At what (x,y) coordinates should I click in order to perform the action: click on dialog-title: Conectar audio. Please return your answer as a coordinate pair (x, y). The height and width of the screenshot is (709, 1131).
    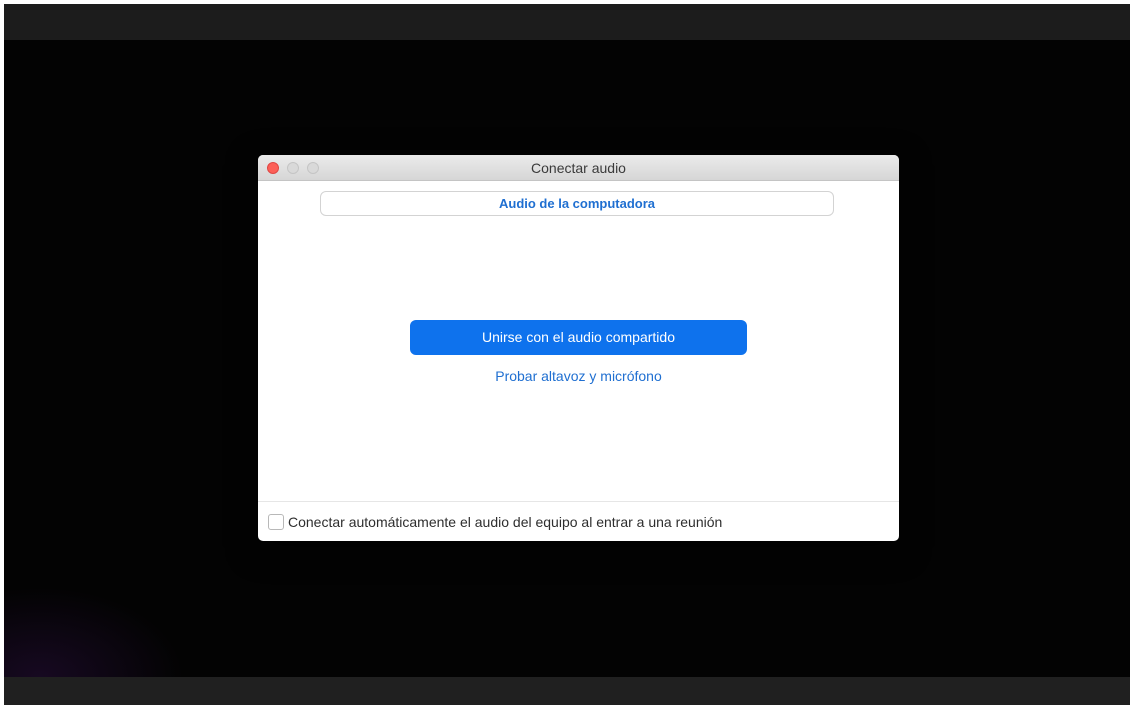
    Looking at the image, I should click on (578, 168).